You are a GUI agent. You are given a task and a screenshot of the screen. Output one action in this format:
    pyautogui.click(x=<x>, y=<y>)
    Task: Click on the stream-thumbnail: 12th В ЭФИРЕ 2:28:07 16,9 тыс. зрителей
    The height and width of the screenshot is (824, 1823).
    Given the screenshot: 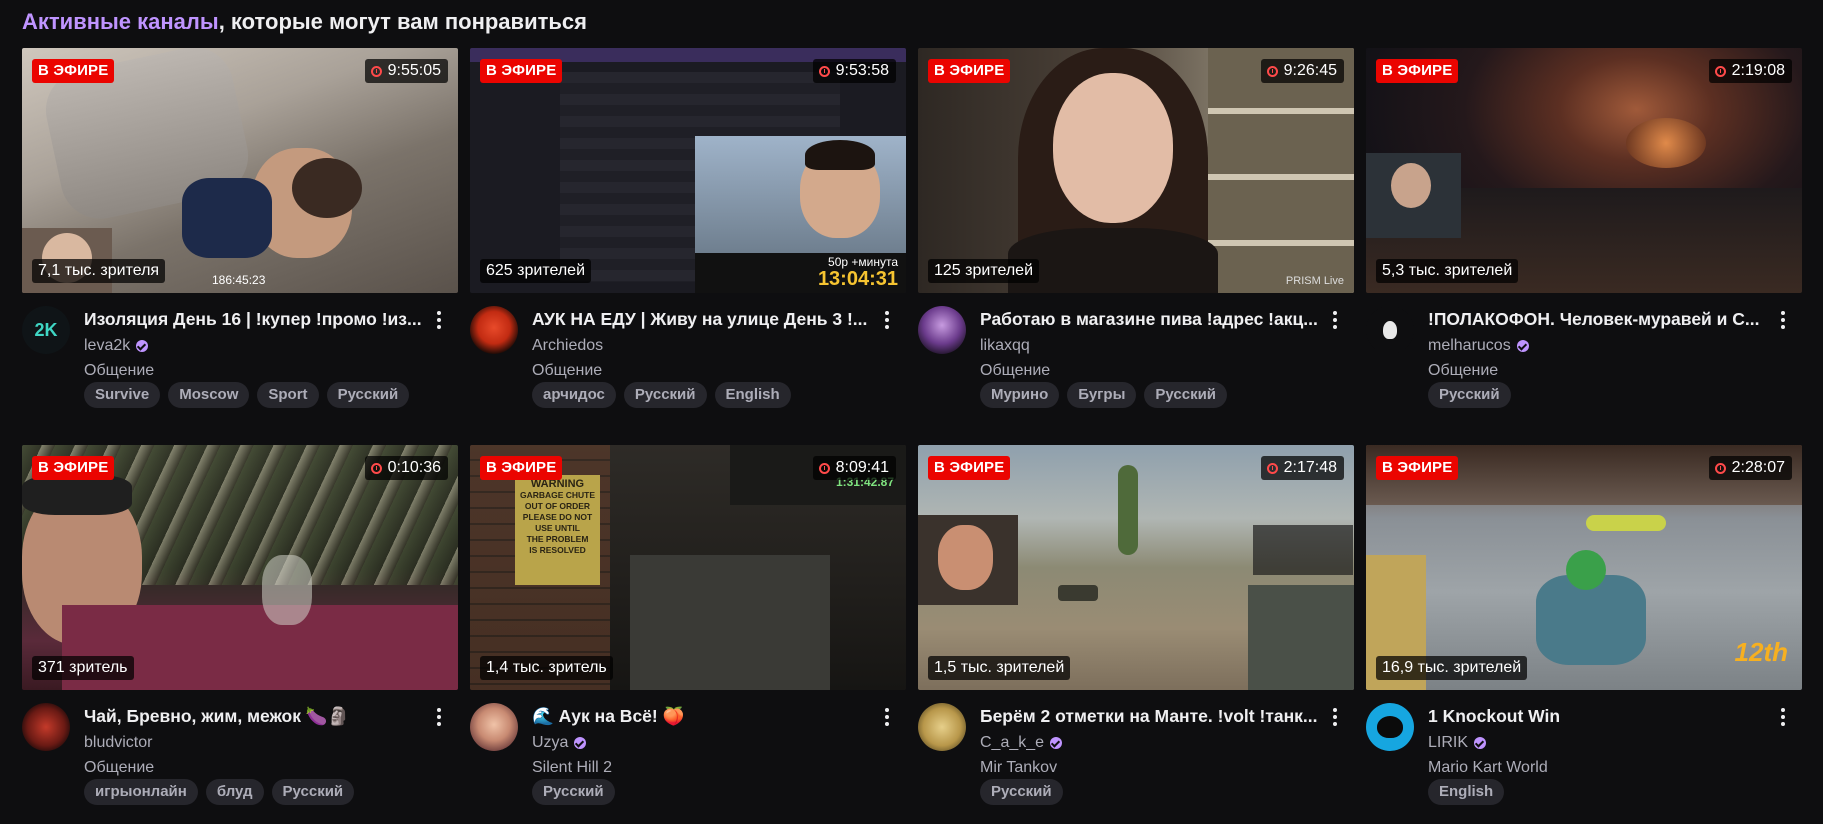 What is the action you would take?
    pyautogui.click(x=1584, y=567)
    